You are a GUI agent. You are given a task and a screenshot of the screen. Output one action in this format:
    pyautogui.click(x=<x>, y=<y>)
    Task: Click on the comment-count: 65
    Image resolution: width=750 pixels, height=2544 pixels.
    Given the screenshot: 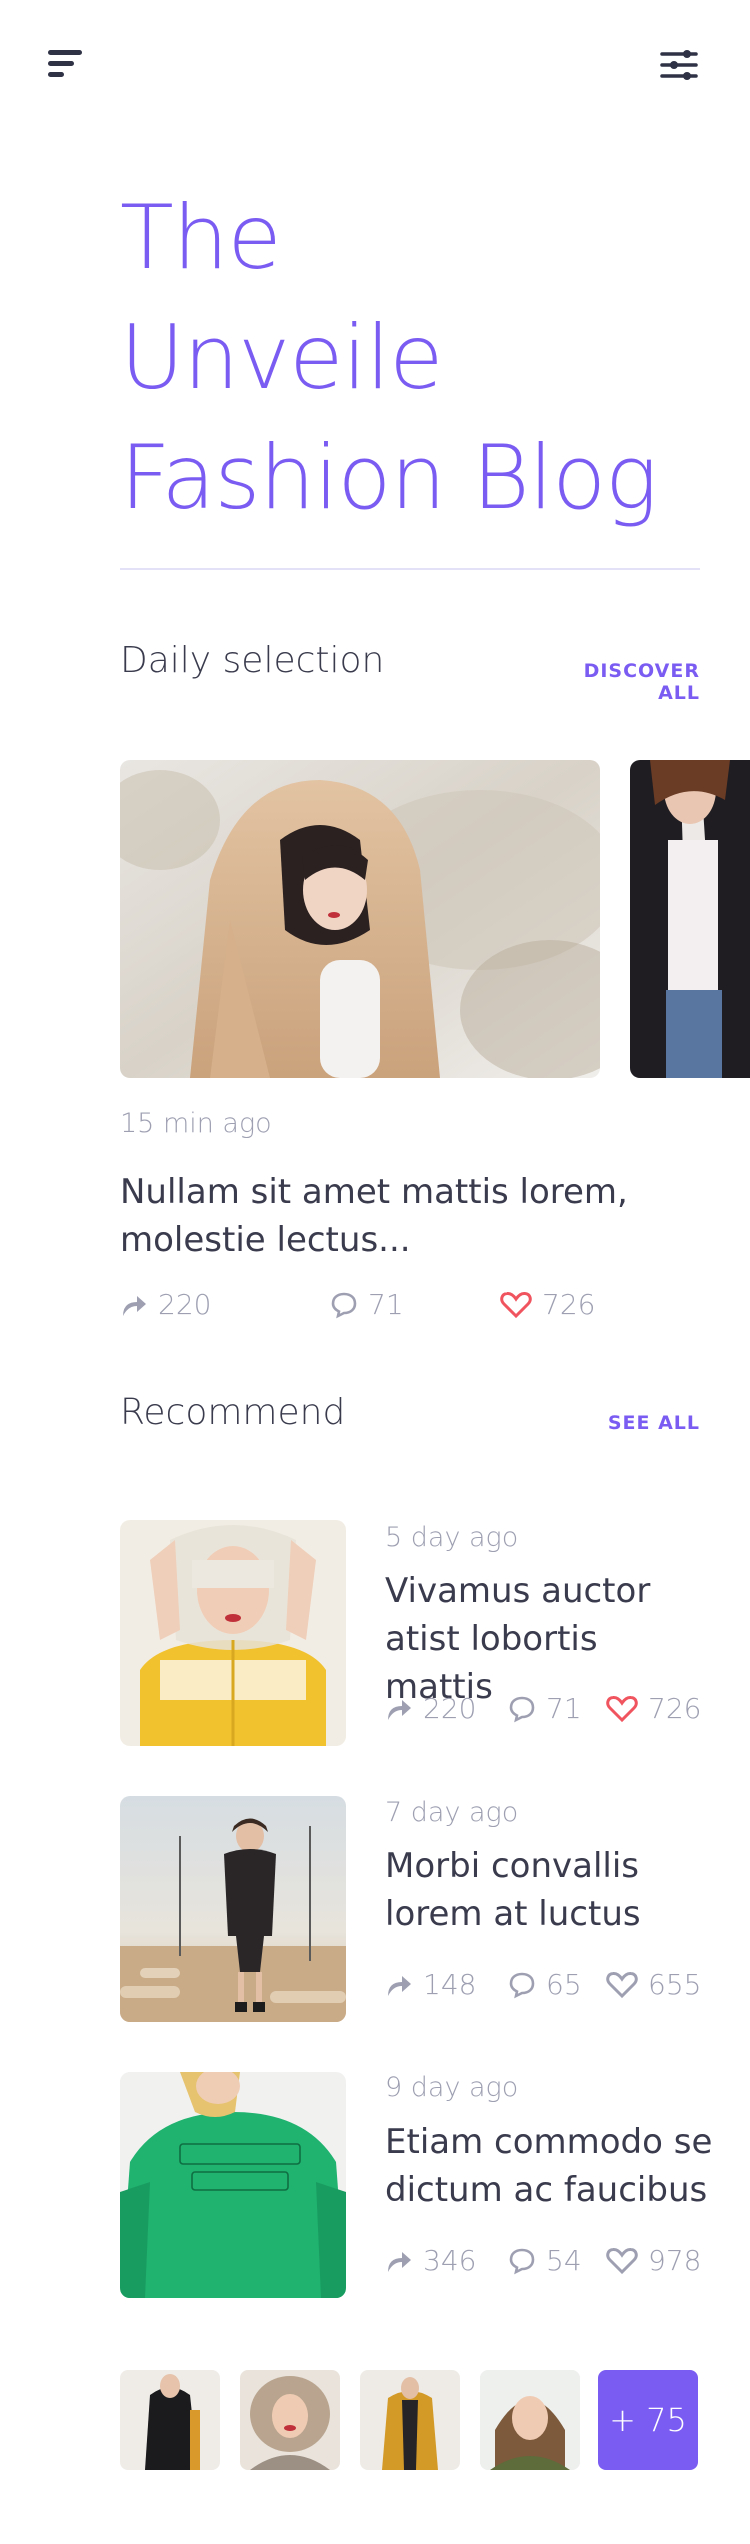 What is the action you would take?
    pyautogui.click(x=564, y=1984)
    